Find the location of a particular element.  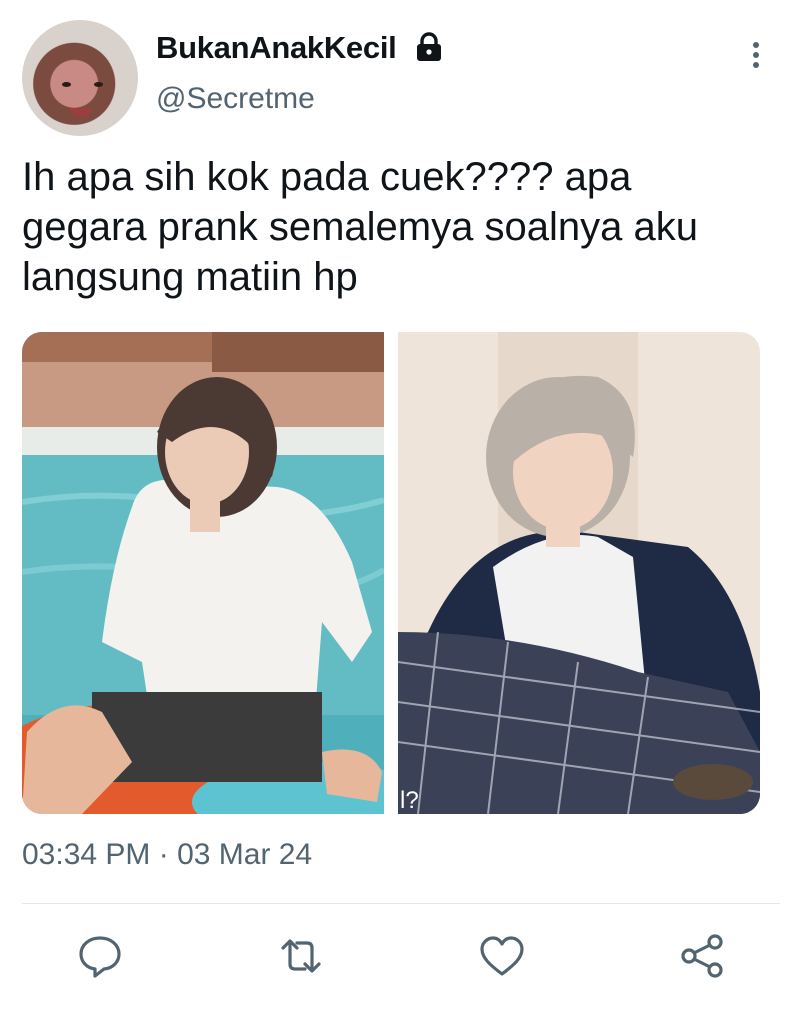

reply-button is located at coordinates (100, 956).